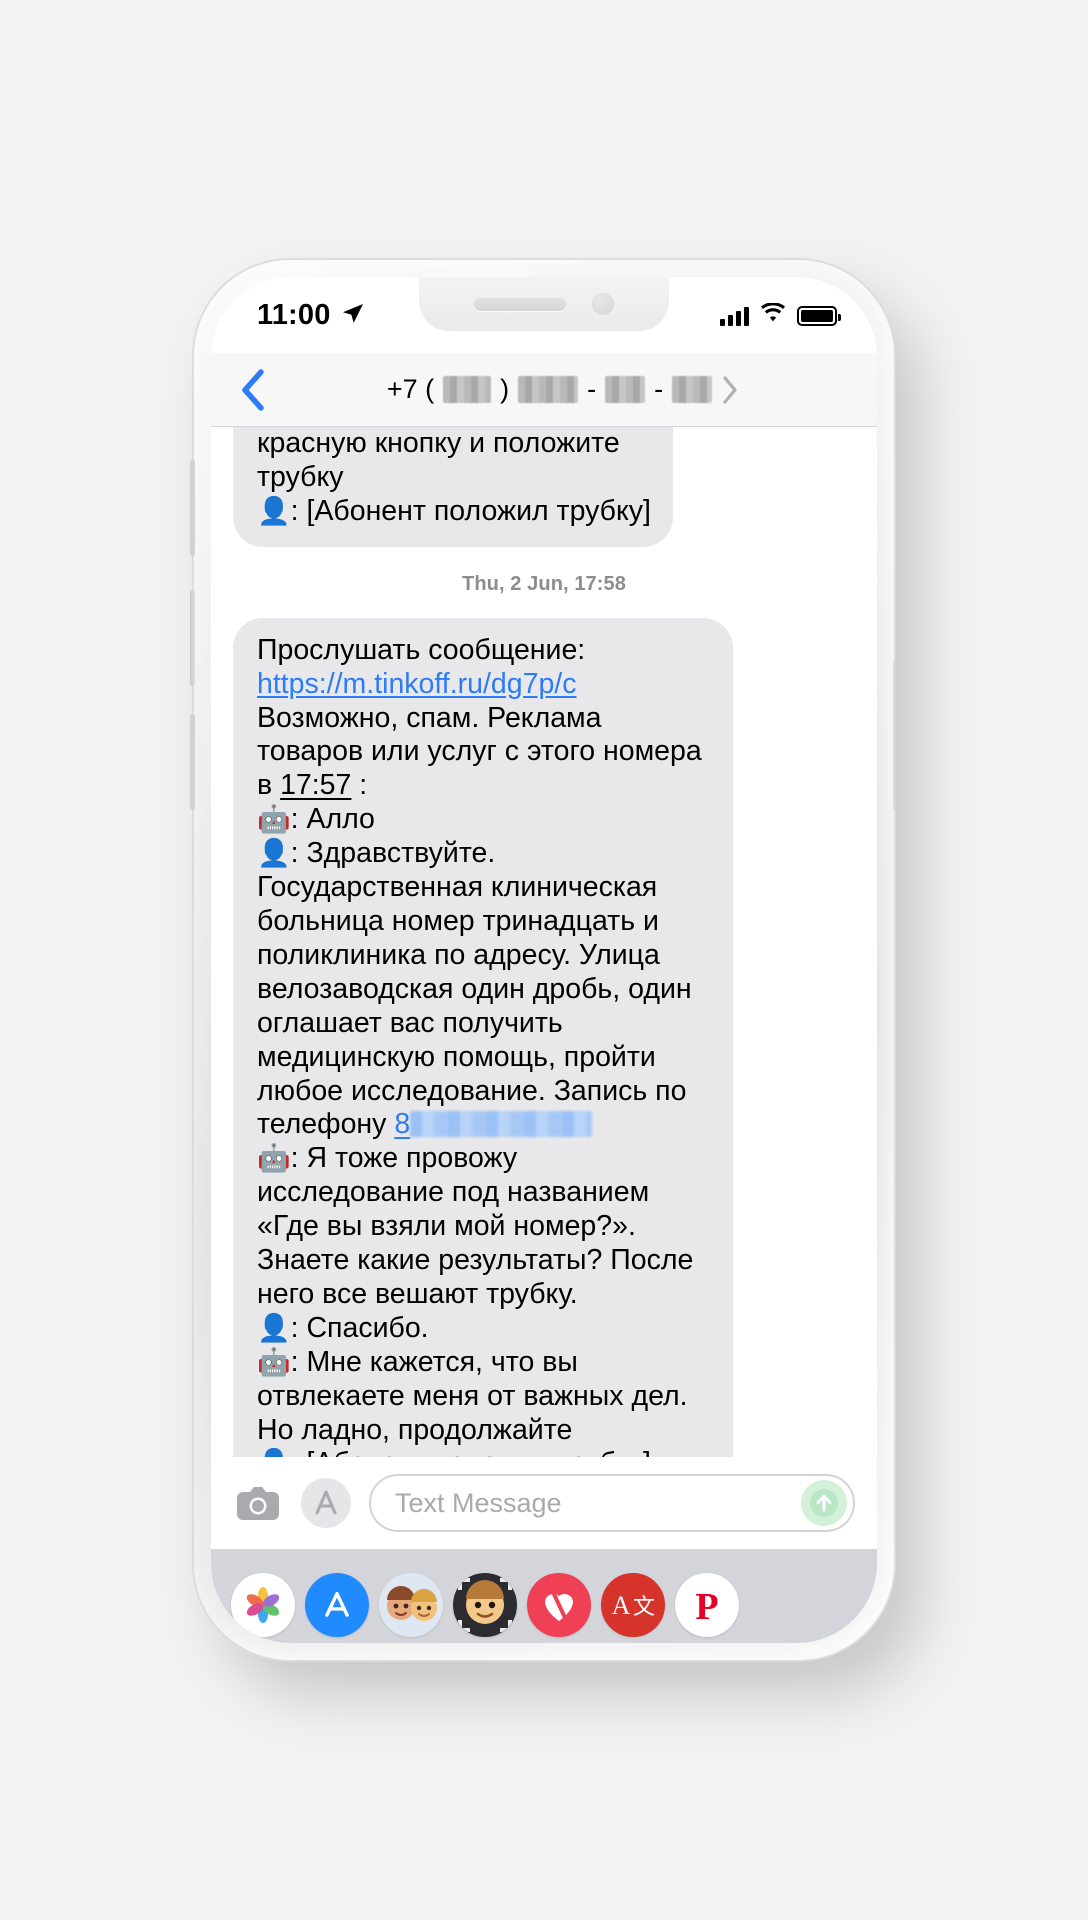 This screenshot has height=1920, width=1088. Describe the element at coordinates (411, 1605) in the screenshot. I see `memoji-stickers-icon` at that location.